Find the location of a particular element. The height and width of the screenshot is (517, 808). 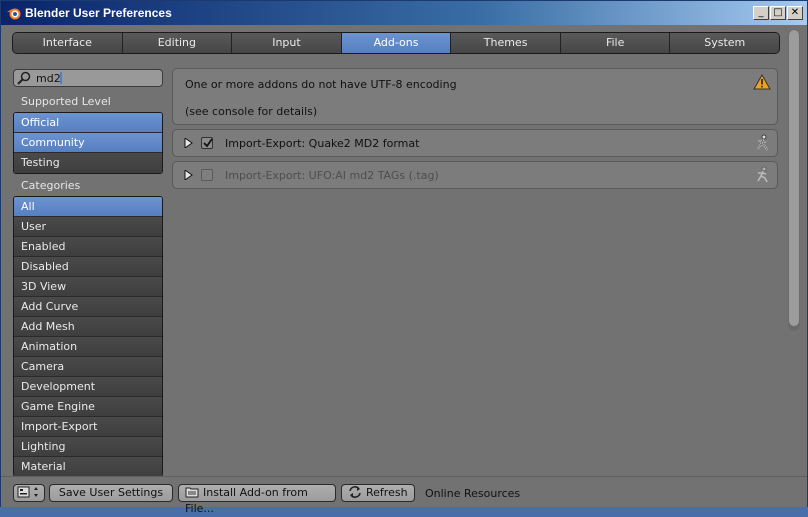

tab-add-ons: Add-ons is located at coordinates (395, 43).